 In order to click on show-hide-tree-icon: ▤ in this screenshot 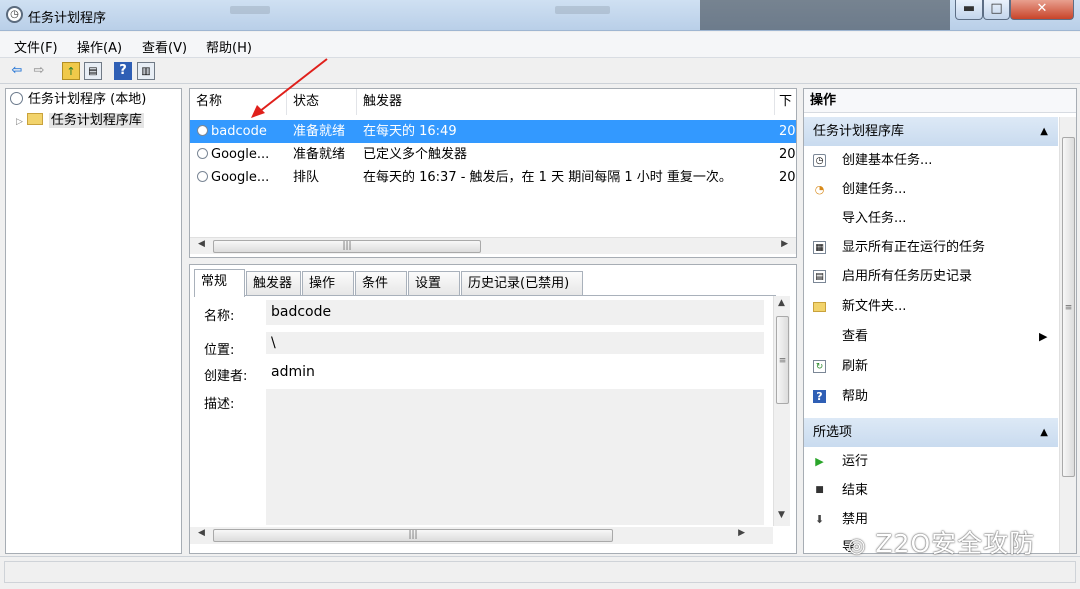, I will do `click(93, 71)`.